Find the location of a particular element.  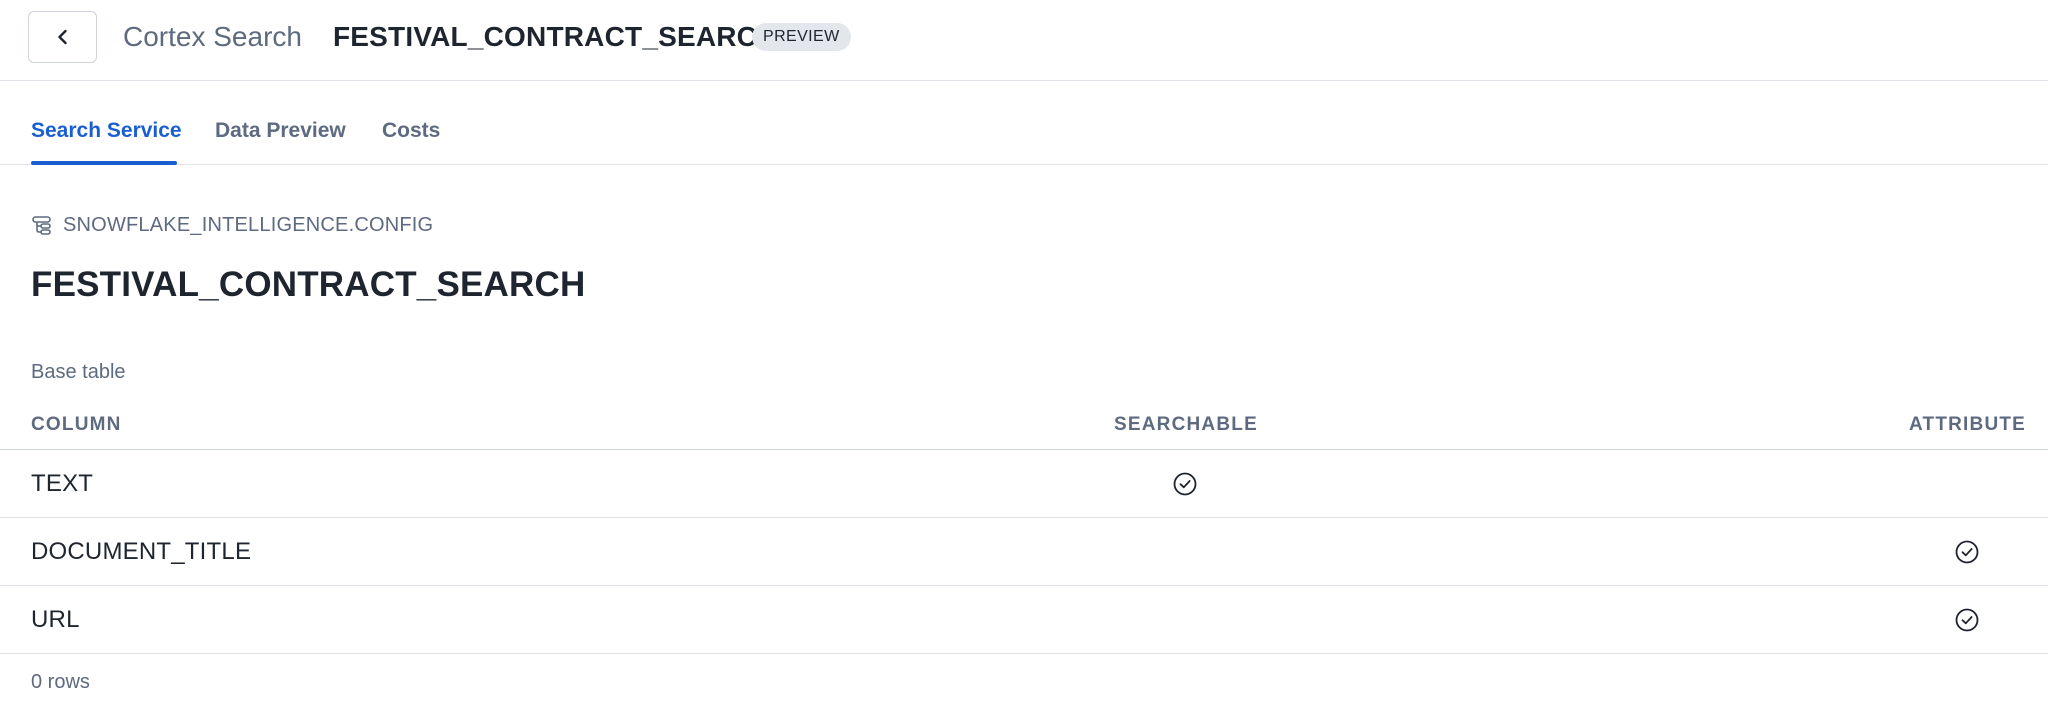

tab-data-preview: Data Preview is located at coordinates (280, 131).